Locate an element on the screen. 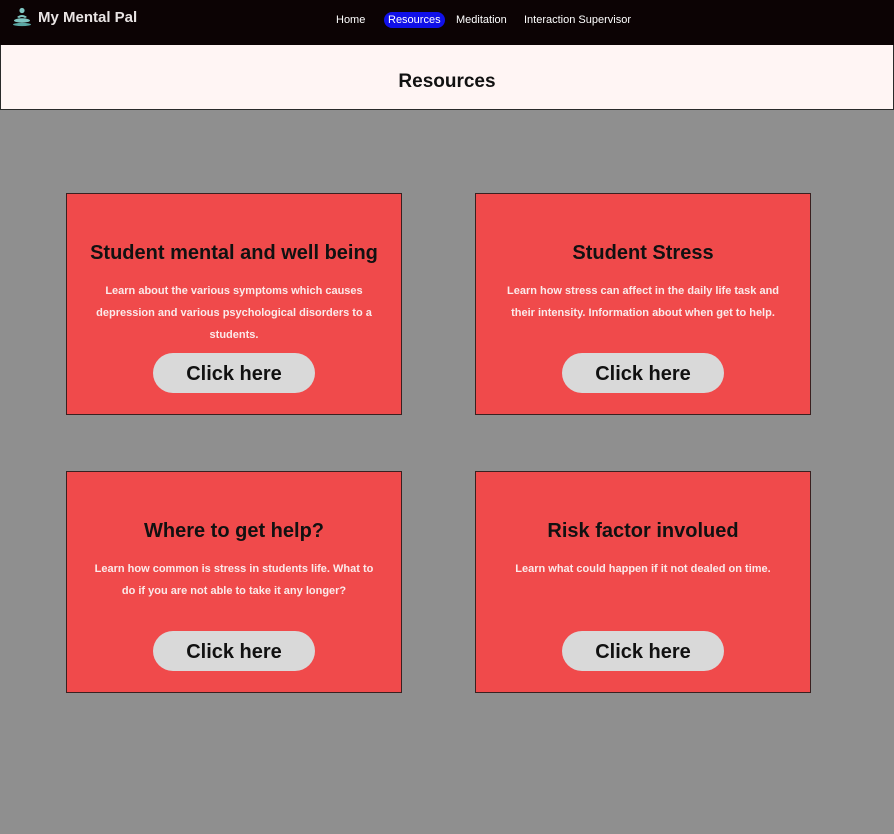 The width and height of the screenshot is (894, 834). card-title: Where to get help? is located at coordinates (234, 531).